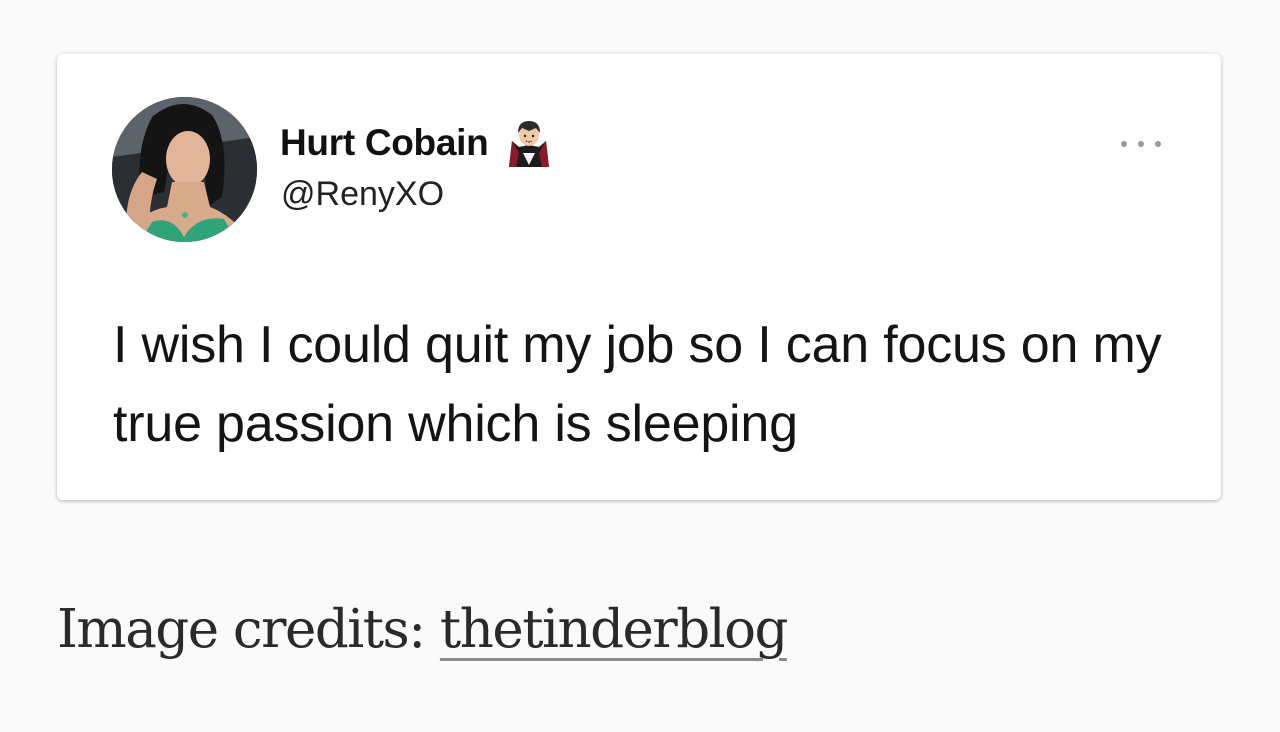 The height and width of the screenshot is (732, 1280). I want to click on vampire-icon, so click(529, 143).